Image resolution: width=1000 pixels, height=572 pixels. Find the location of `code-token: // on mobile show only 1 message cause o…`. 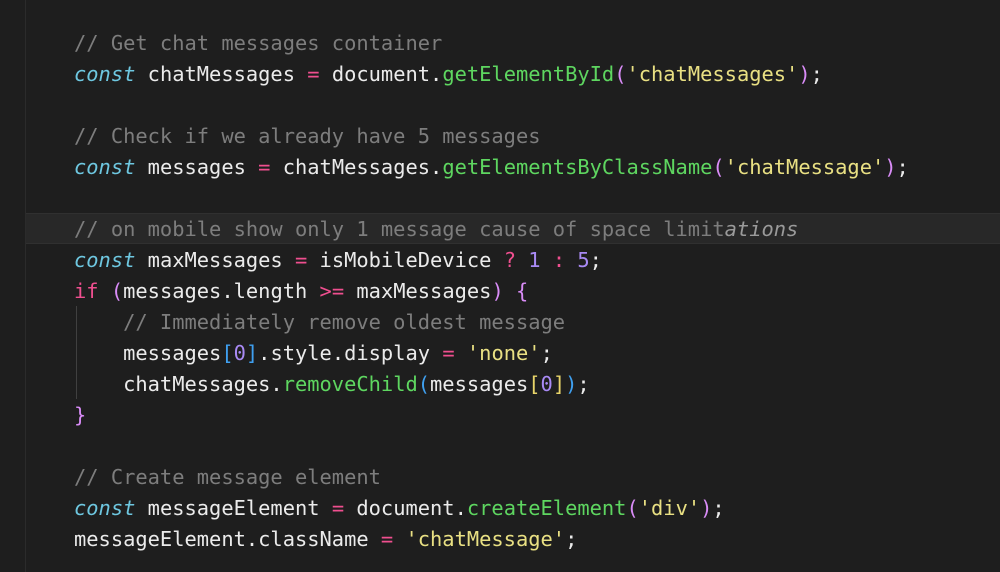

code-token: // on mobile show only 1 message cause o… is located at coordinates (399, 229).